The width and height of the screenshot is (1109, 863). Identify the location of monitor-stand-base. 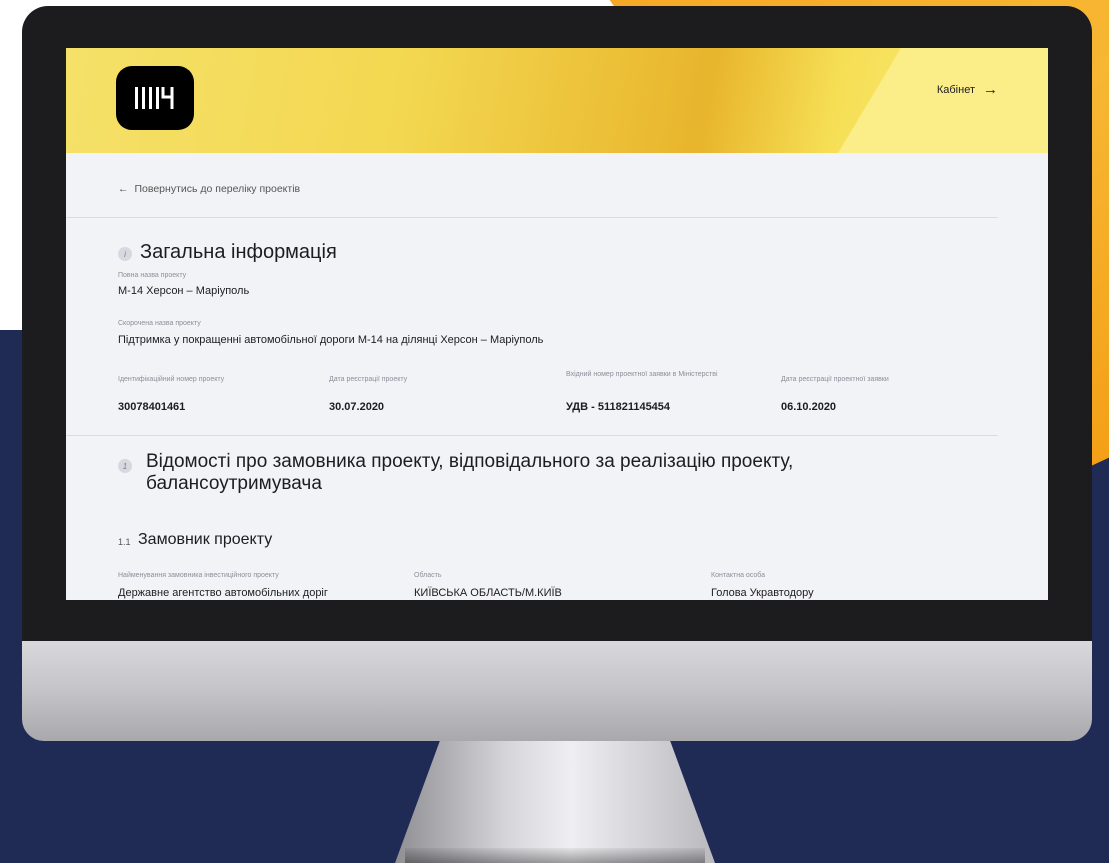
(555, 855).